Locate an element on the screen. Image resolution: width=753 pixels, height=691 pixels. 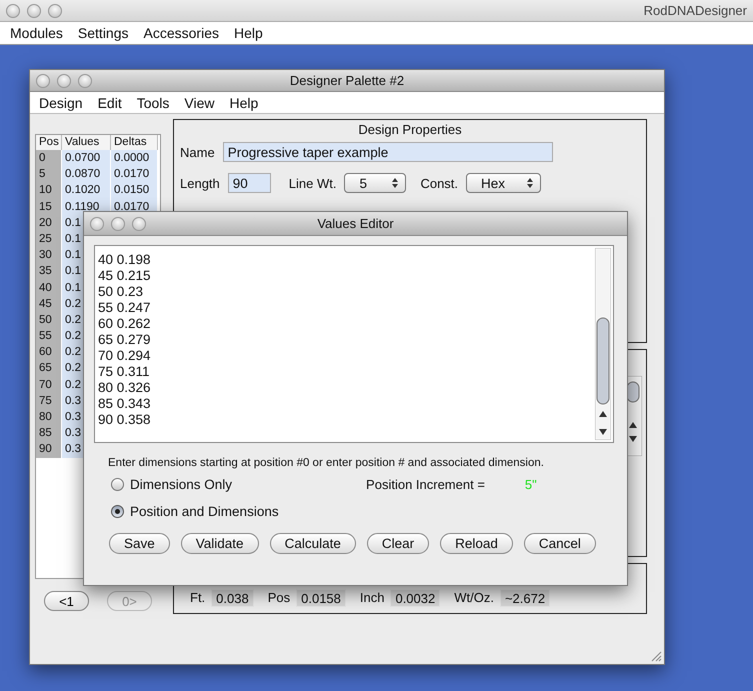
menu-item: View is located at coordinates (201, 102).